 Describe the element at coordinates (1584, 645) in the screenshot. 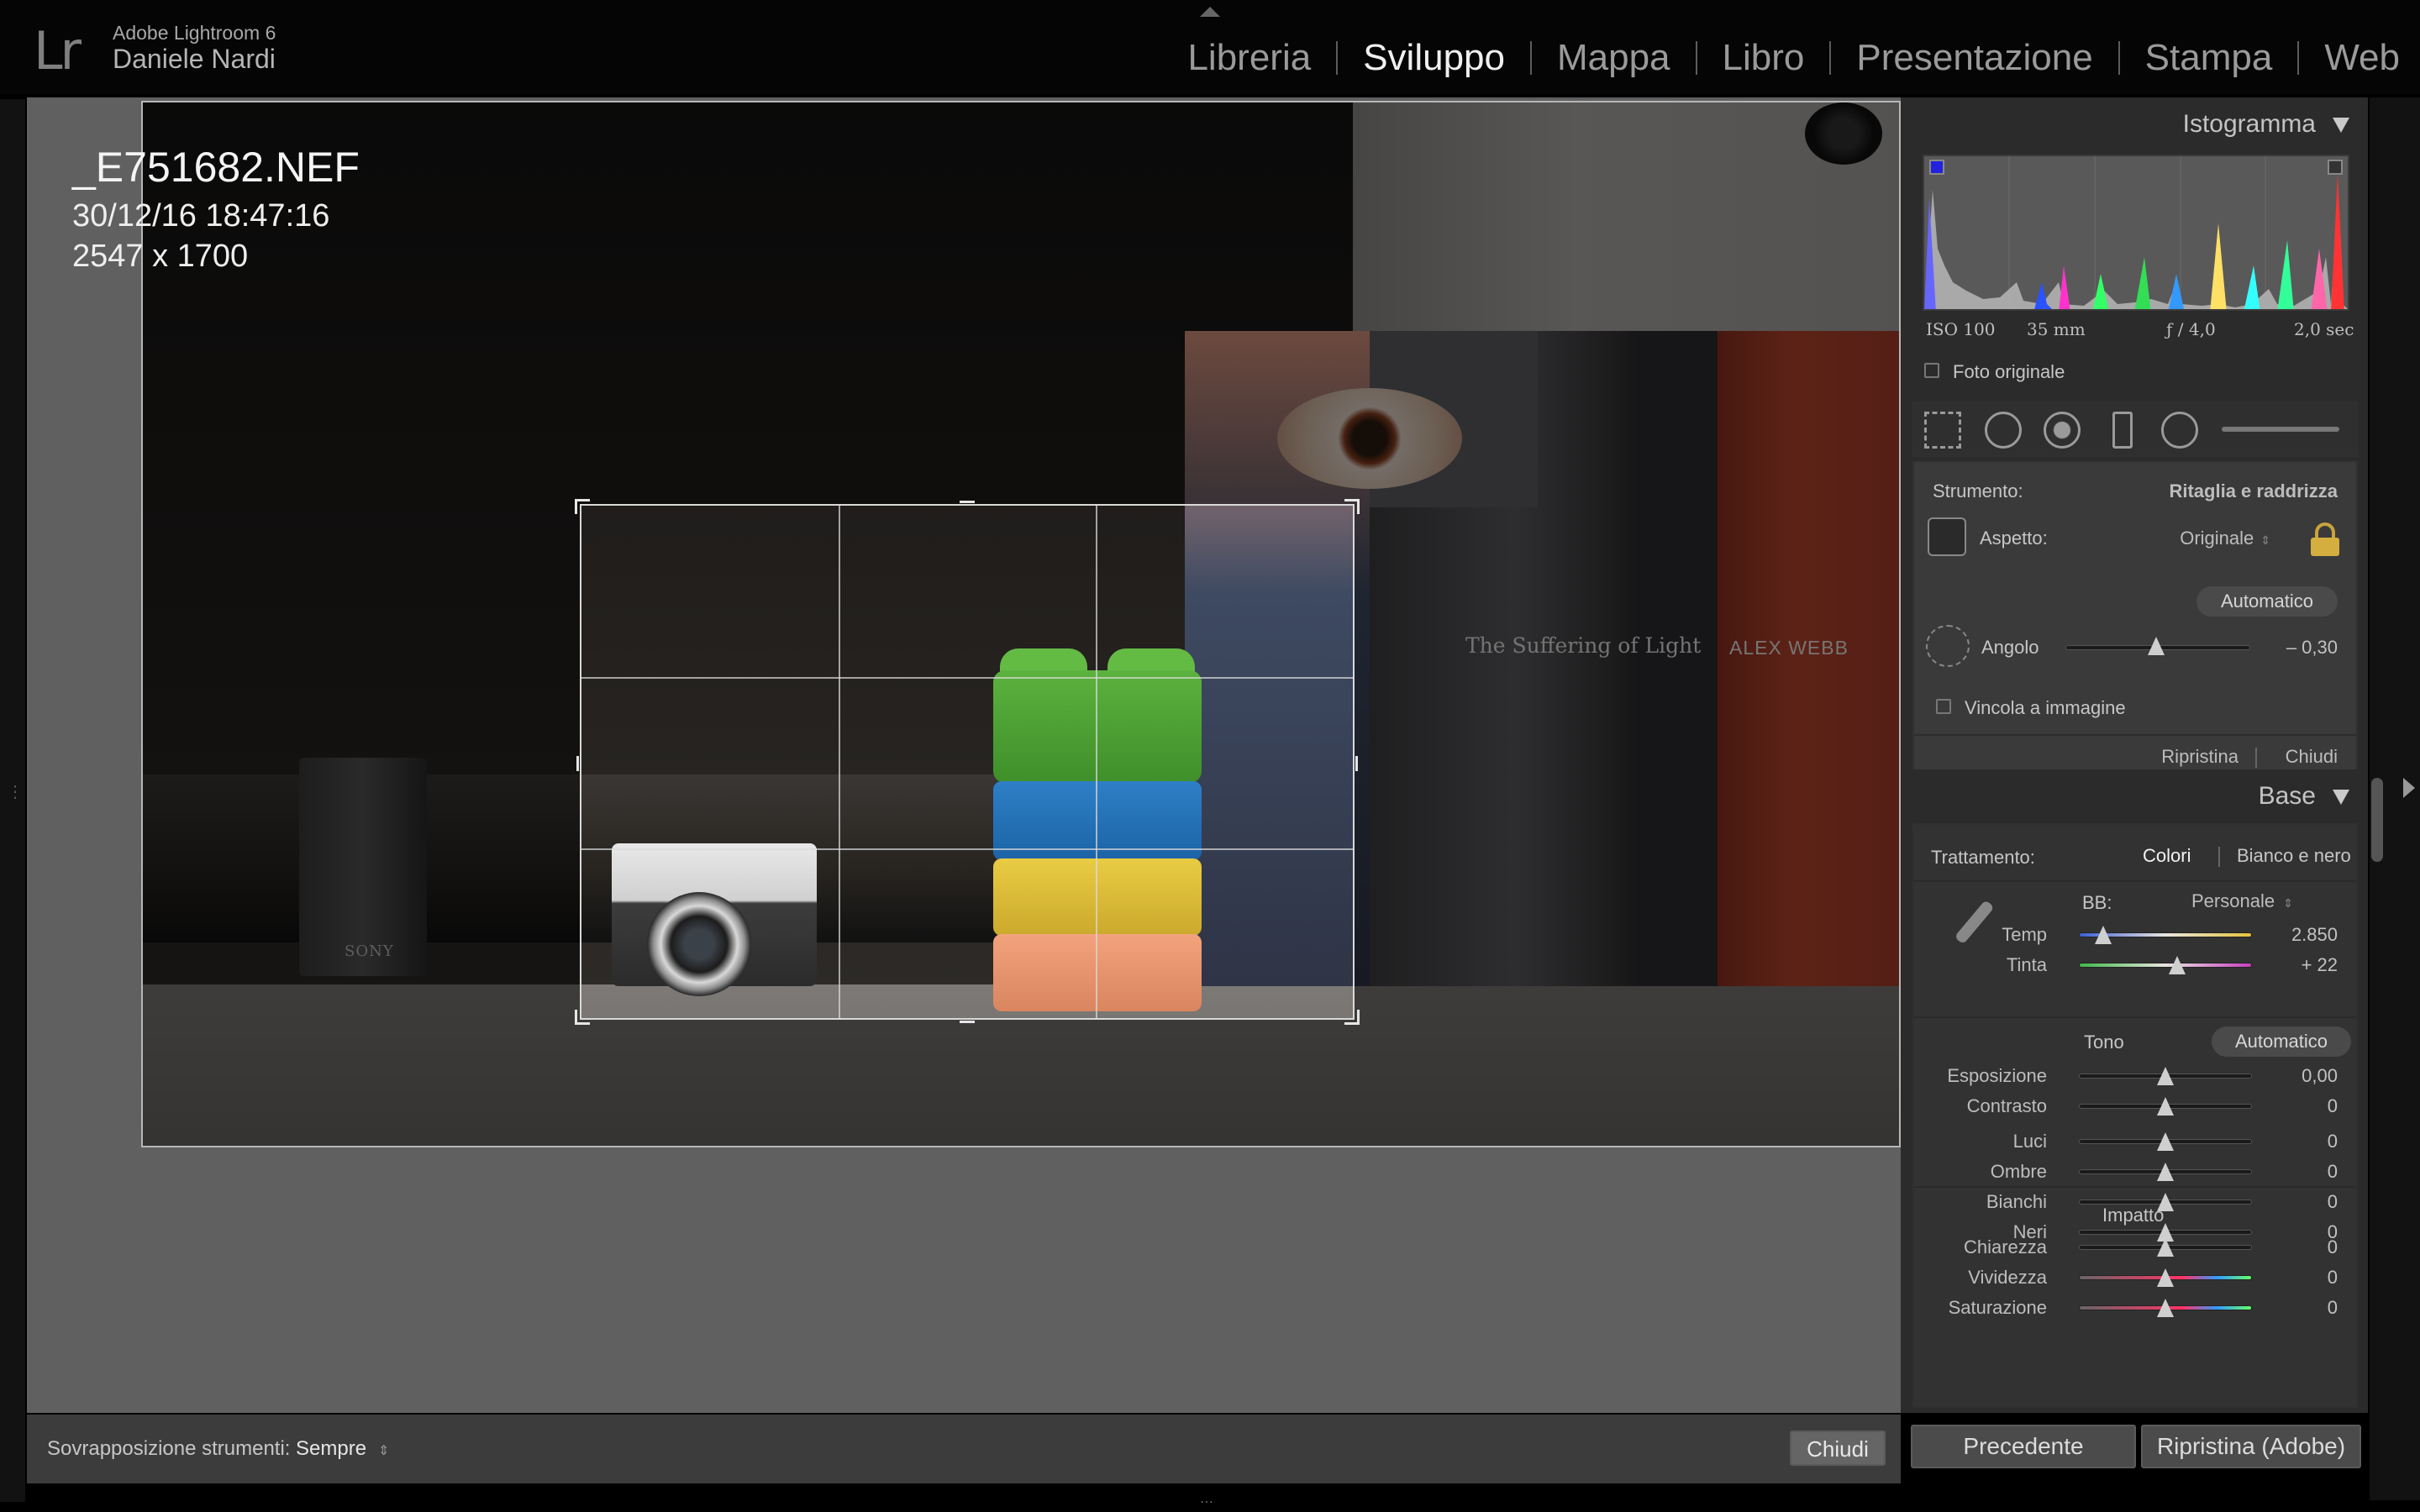

I see `photo-book-title: The Suffering of Light` at that location.